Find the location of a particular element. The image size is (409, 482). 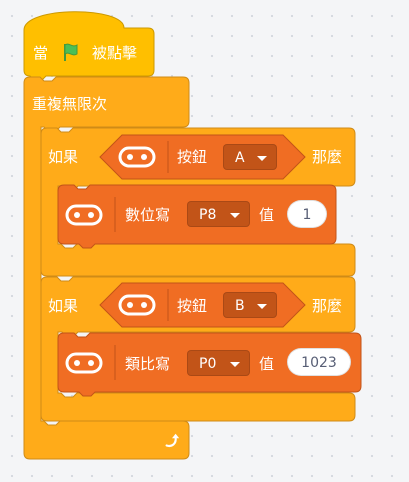

pin-dropdown-2-value: P0 is located at coordinates (208, 364).